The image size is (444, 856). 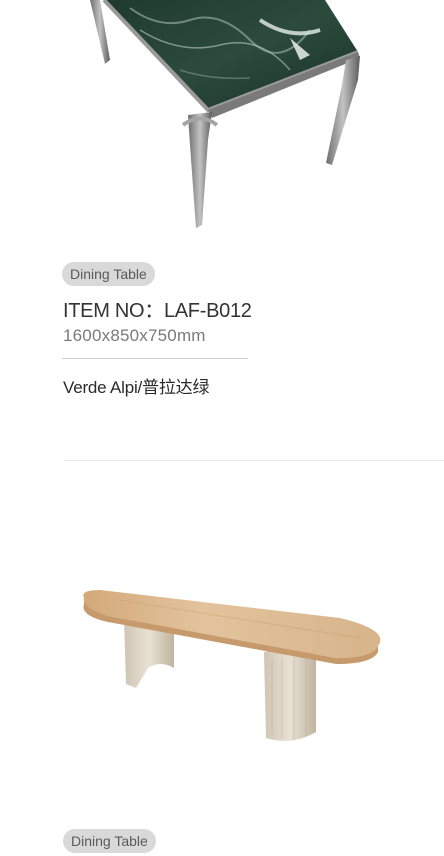 What do you see at coordinates (136, 387) in the screenshot?
I see `product-material: Verde Alpi/普拉达绿` at bounding box center [136, 387].